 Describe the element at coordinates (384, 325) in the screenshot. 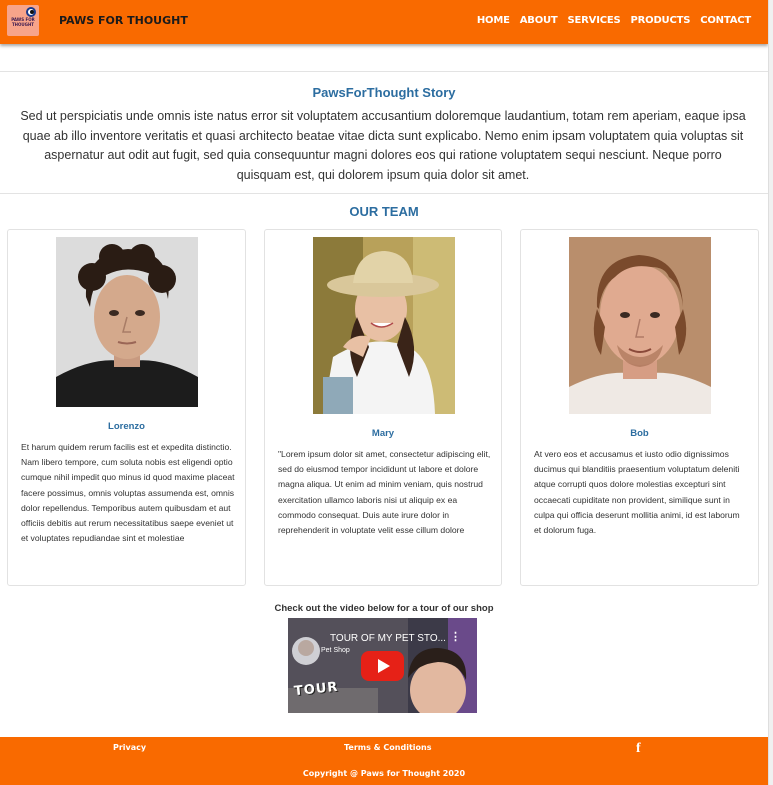

I see `mary-photo` at that location.